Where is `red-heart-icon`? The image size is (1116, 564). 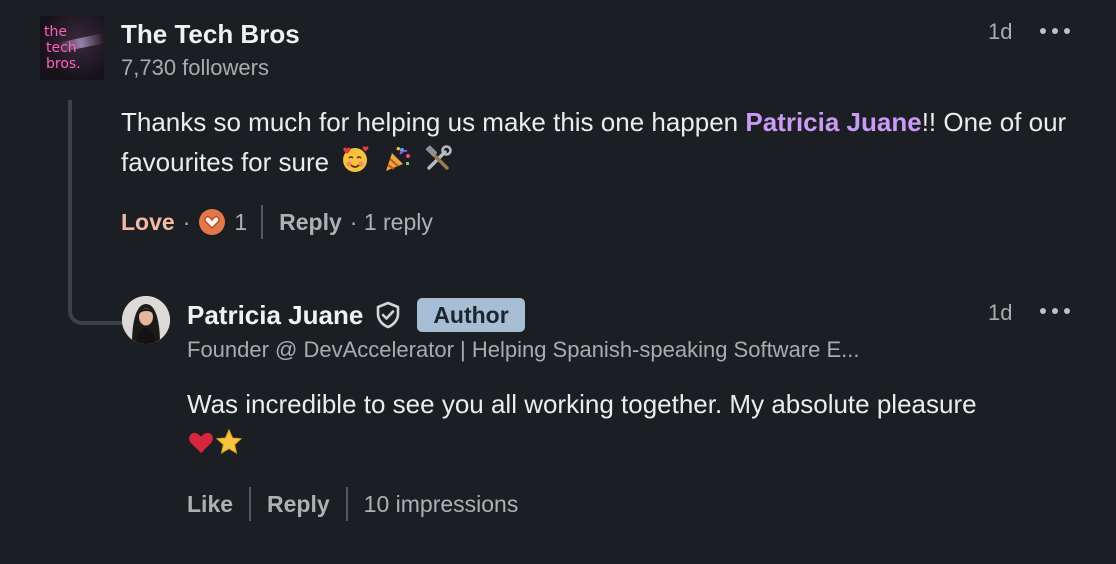
red-heart-icon is located at coordinates (201, 442).